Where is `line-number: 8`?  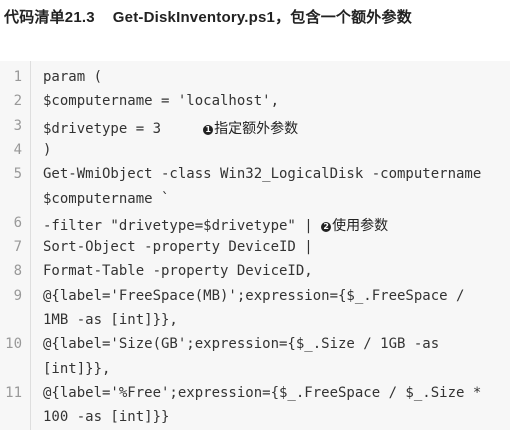
line-number: 8 is located at coordinates (17, 271).